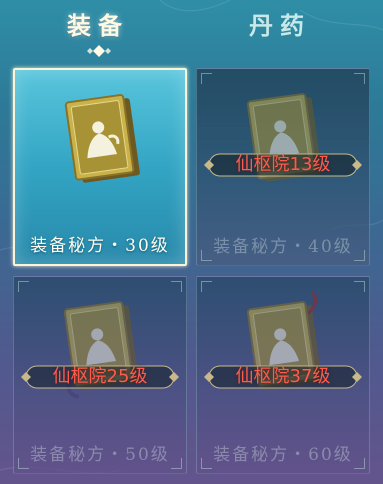 This screenshot has width=383, height=484. I want to click on unlock-requirement-banner: 仙枢院25级, so click(100, 377).